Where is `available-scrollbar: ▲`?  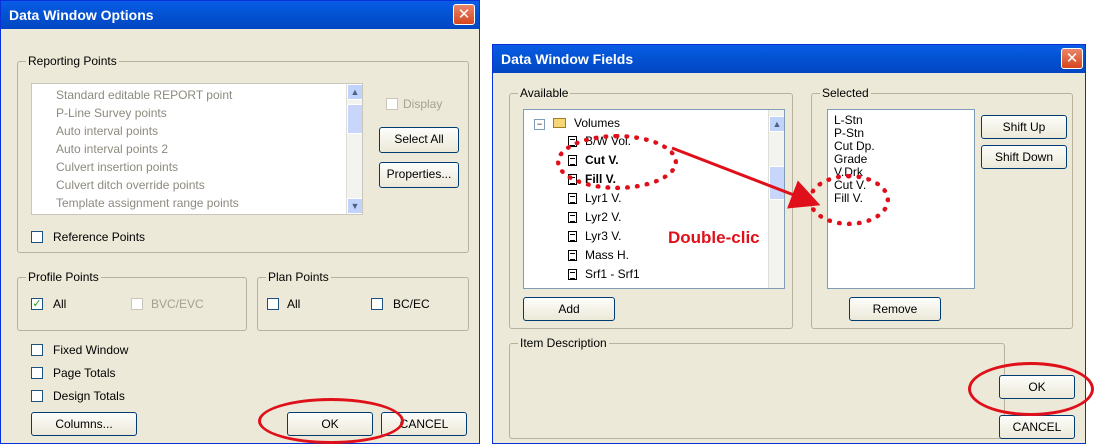 available-scrollbar: ▲ is located at coordinates (776, 199).